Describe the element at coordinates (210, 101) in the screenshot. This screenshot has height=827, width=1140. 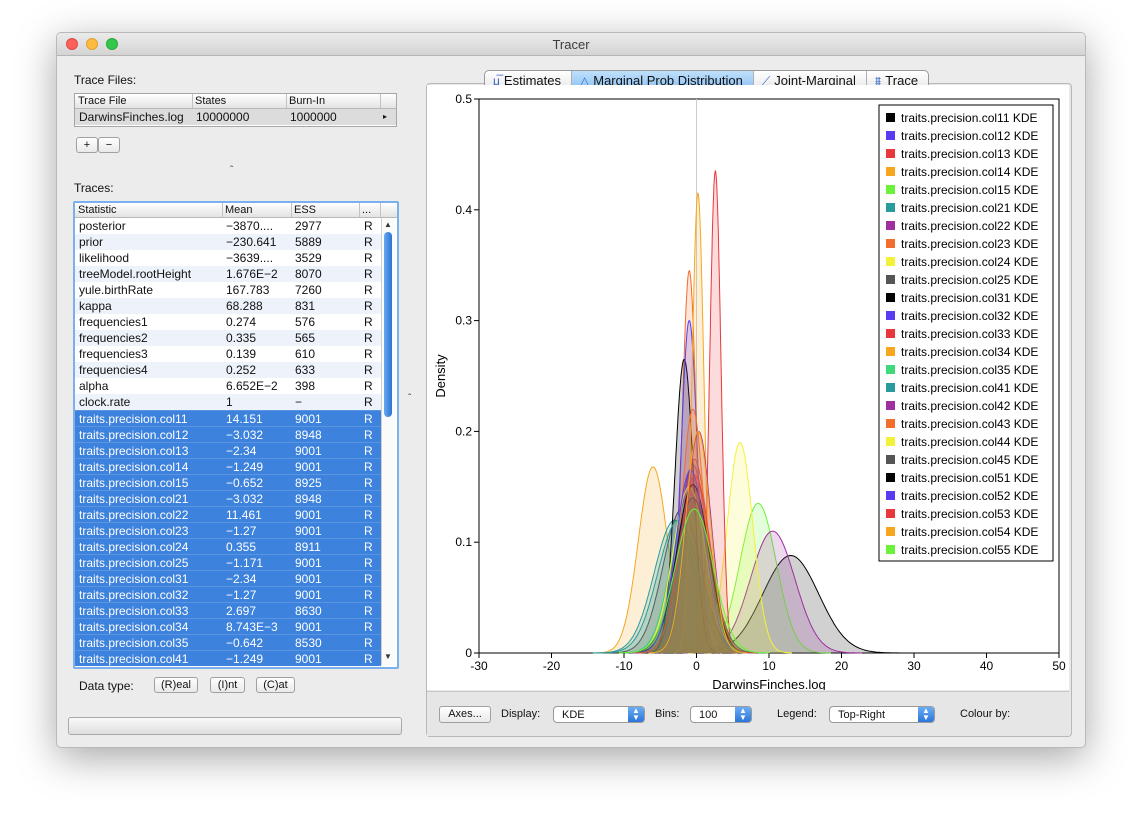
I see `col-states: States` at that location.